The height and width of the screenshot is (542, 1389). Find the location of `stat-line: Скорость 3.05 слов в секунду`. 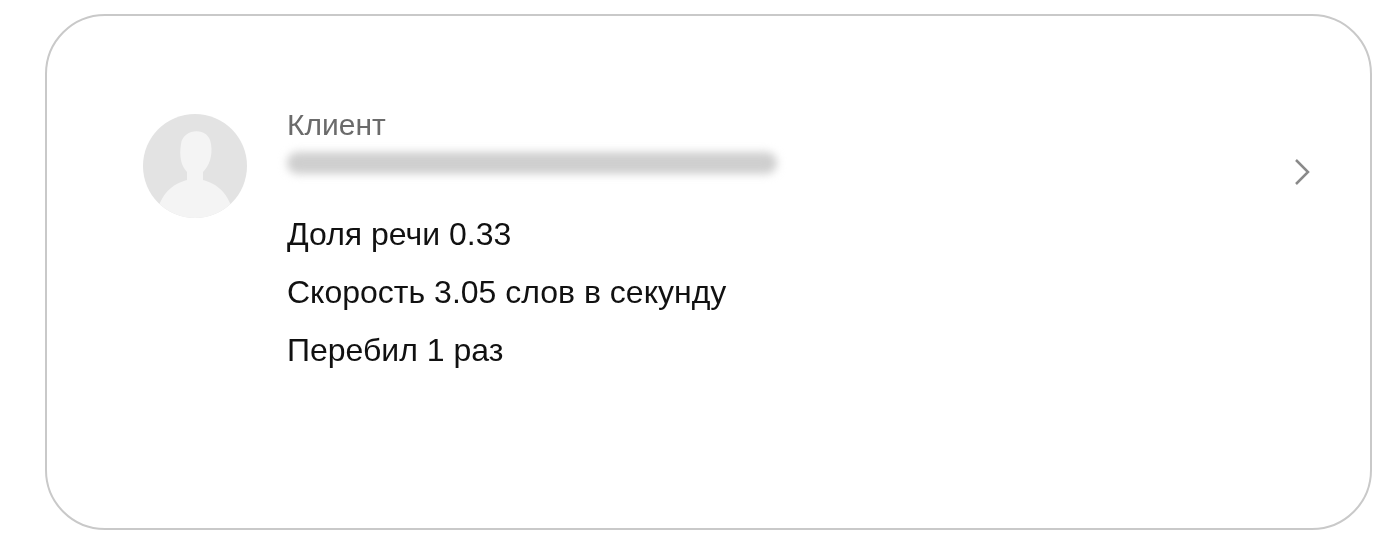

stat-line: Скорость 3.05 слов в секунду is located at coordinates (507, 292).